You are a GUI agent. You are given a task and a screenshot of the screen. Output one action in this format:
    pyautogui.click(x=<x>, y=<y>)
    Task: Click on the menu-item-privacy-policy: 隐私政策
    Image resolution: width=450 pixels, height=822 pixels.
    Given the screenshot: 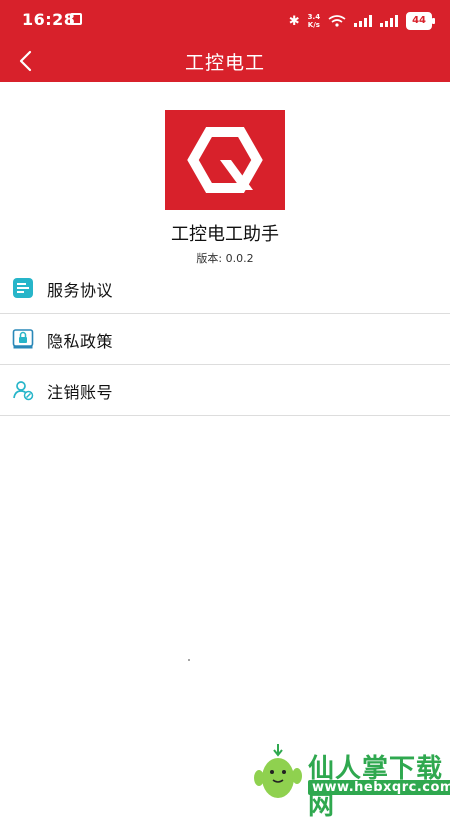 What is the action you would take?
    pyautogui.click(x=225, y=339)
    